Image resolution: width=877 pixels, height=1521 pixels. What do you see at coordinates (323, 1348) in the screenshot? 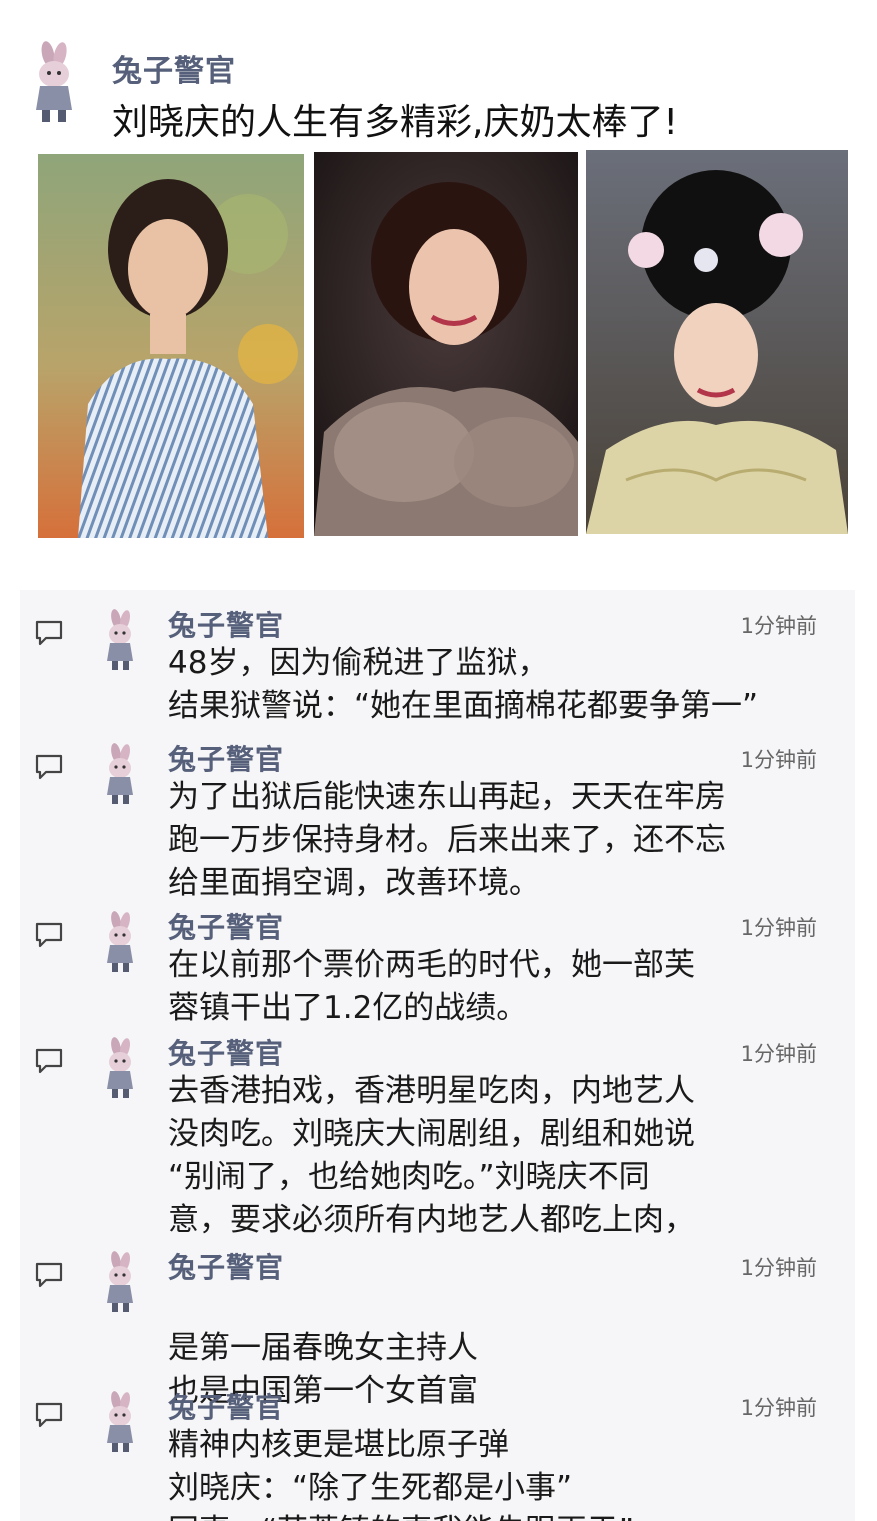
I see `comment-text-line: 是第一届春晚女主持人` at bounding box center [323, 1348].